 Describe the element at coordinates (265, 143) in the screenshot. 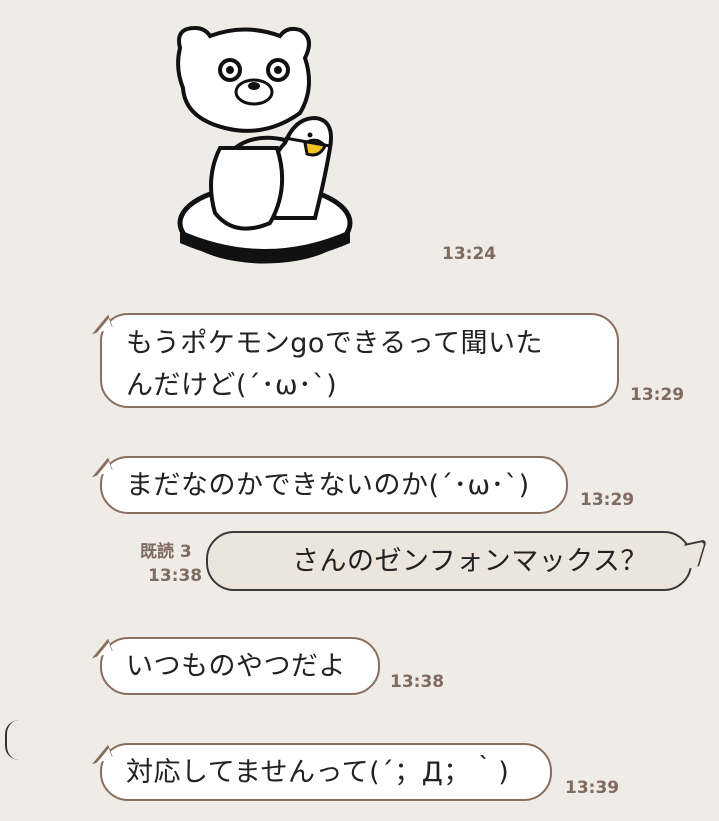

I see `bear-riding-duck-sticker` at that location.